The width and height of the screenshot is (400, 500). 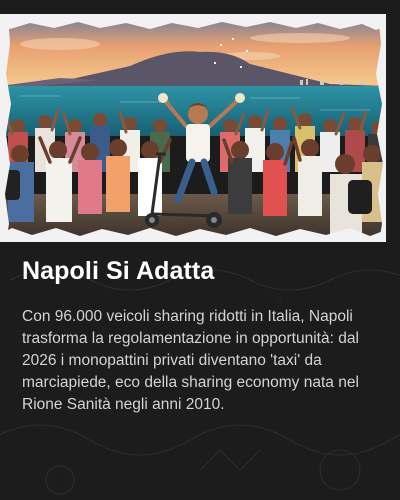 What do you see at coordinates (118, 271) in the screenshot?
I see `article-title: Napoli Si Adatta` at bounding box center [118, 271].